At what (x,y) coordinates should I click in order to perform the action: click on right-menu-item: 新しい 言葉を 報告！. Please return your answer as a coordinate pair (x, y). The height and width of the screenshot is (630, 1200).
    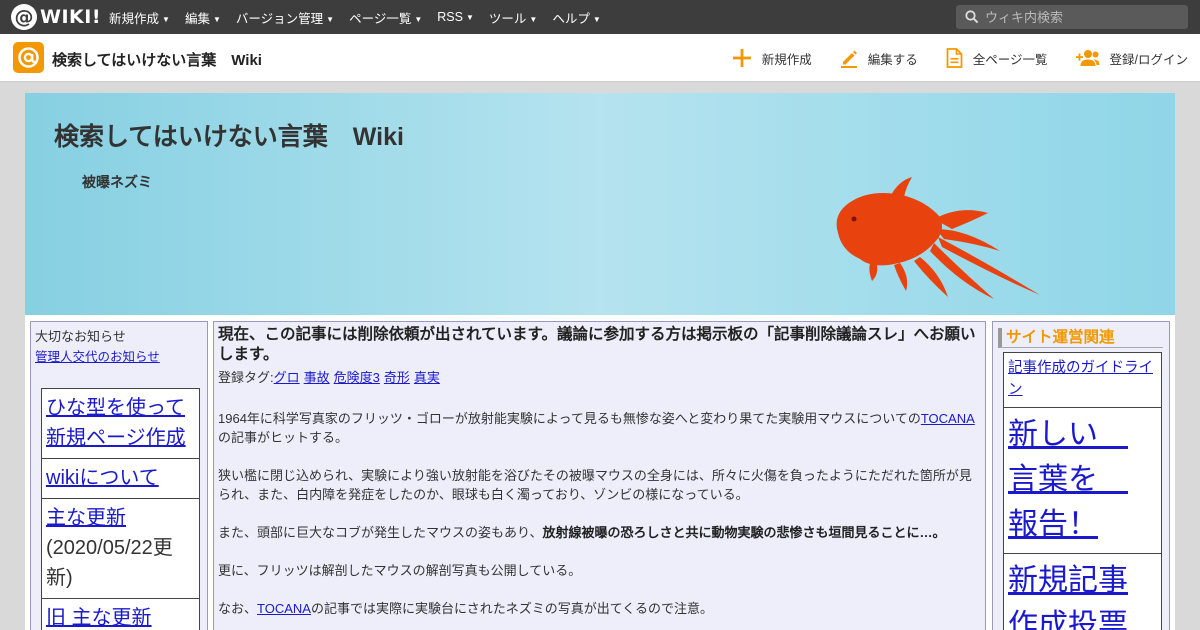
    Looking at the image, I should click on (1082, 481).